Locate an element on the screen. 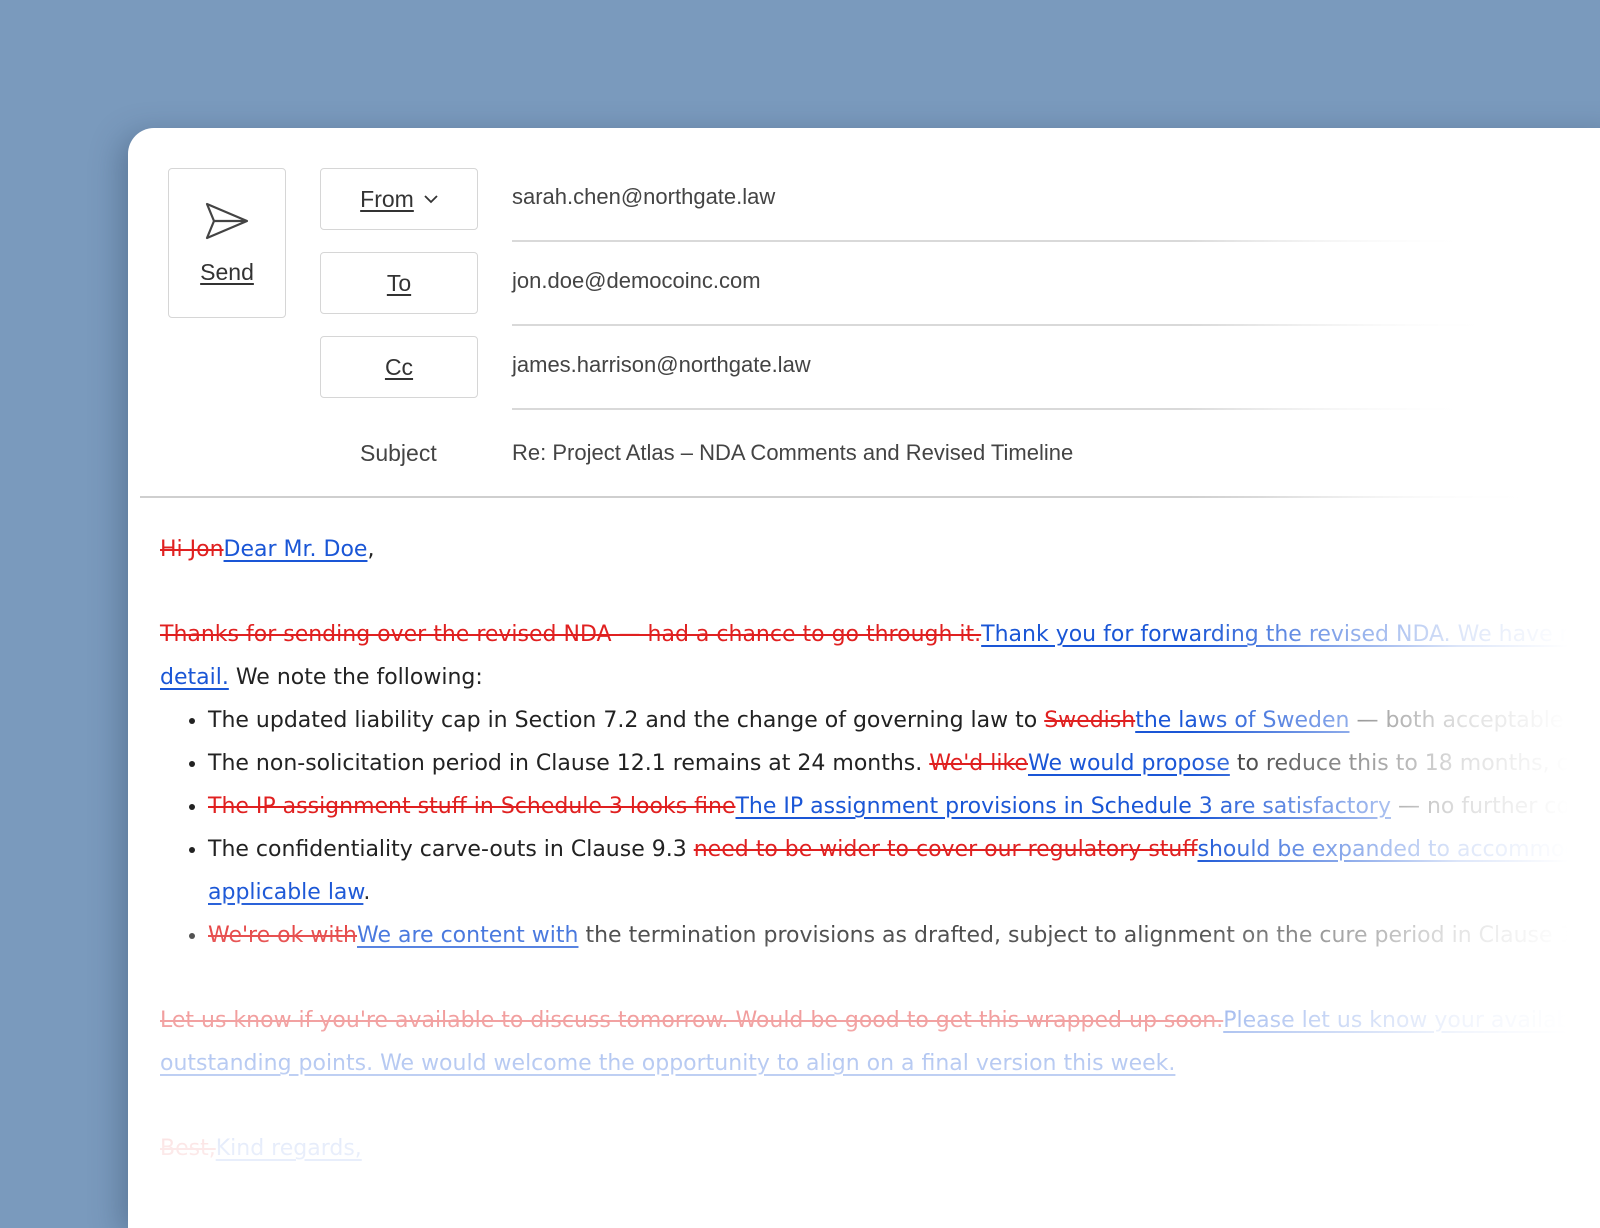 Image resolution: width=1600 pixels, height=1228 pixels. deleted-text: Best, is located at coordinates (188, 1148).